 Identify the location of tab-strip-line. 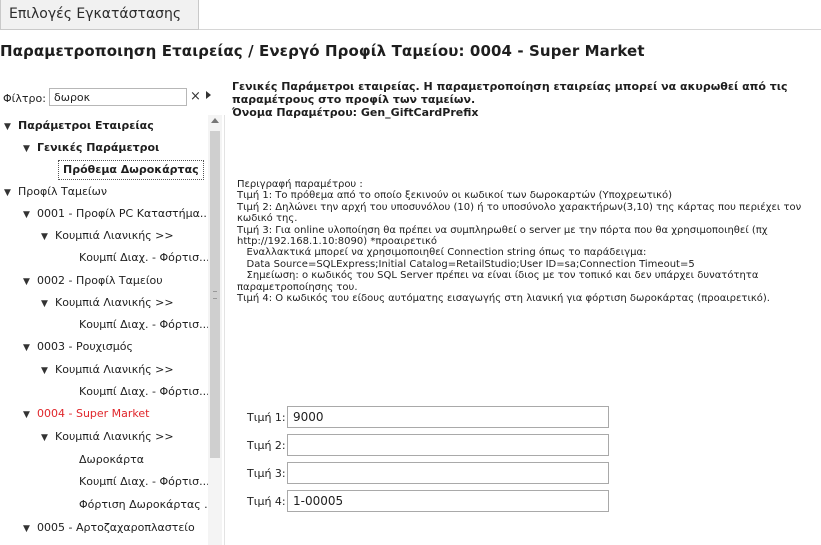
(510, 29).